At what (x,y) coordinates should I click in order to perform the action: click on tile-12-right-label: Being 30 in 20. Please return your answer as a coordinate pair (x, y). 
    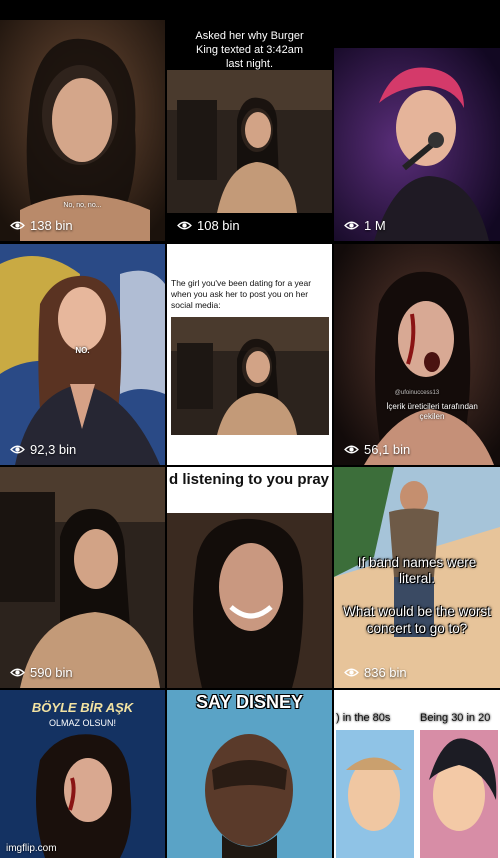
    Looking at the image, I should click on (455, 718).